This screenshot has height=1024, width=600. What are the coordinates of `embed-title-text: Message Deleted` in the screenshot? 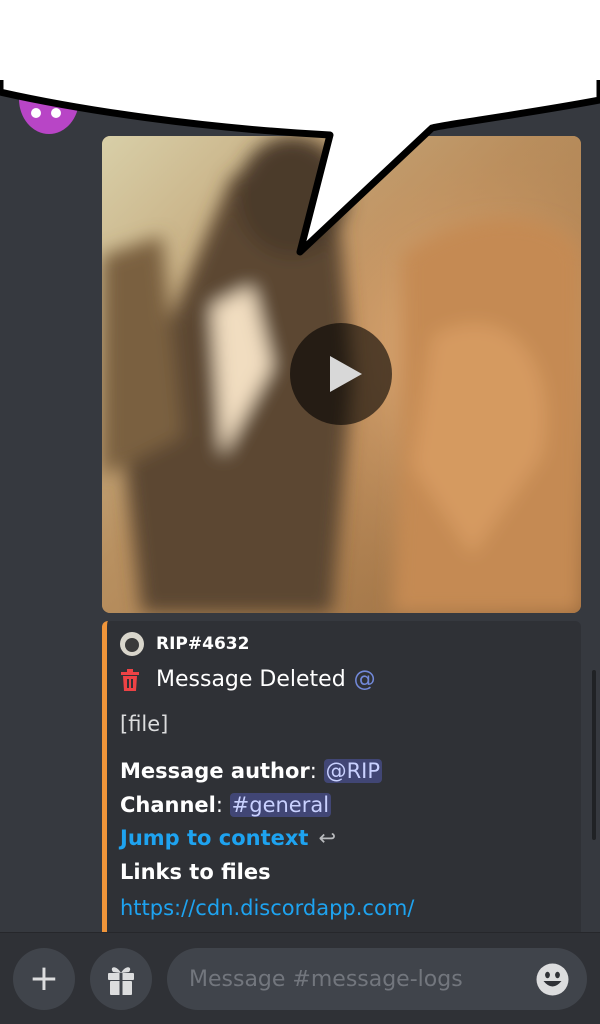 It's located at (251, 679).